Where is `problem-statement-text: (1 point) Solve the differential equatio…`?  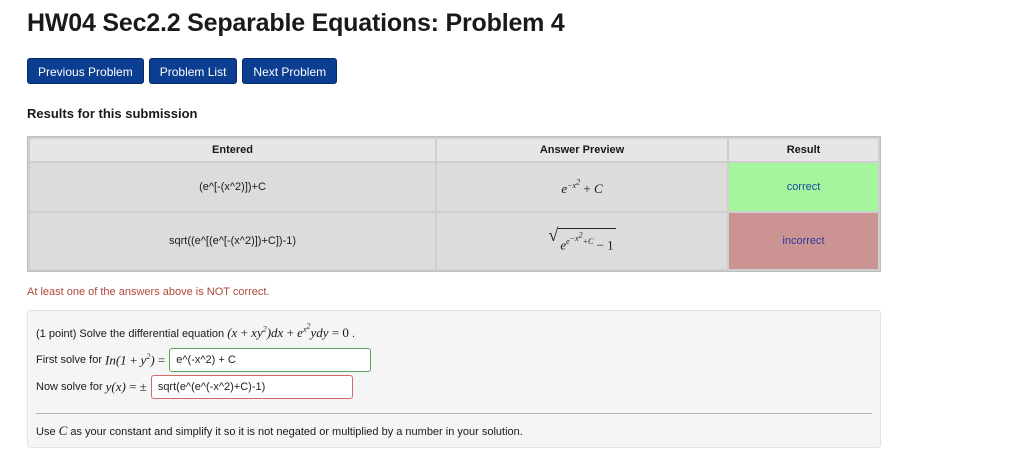 problem-statement-text: (1 point) Solve the differential equatio… is located at coordinates (130, 333).